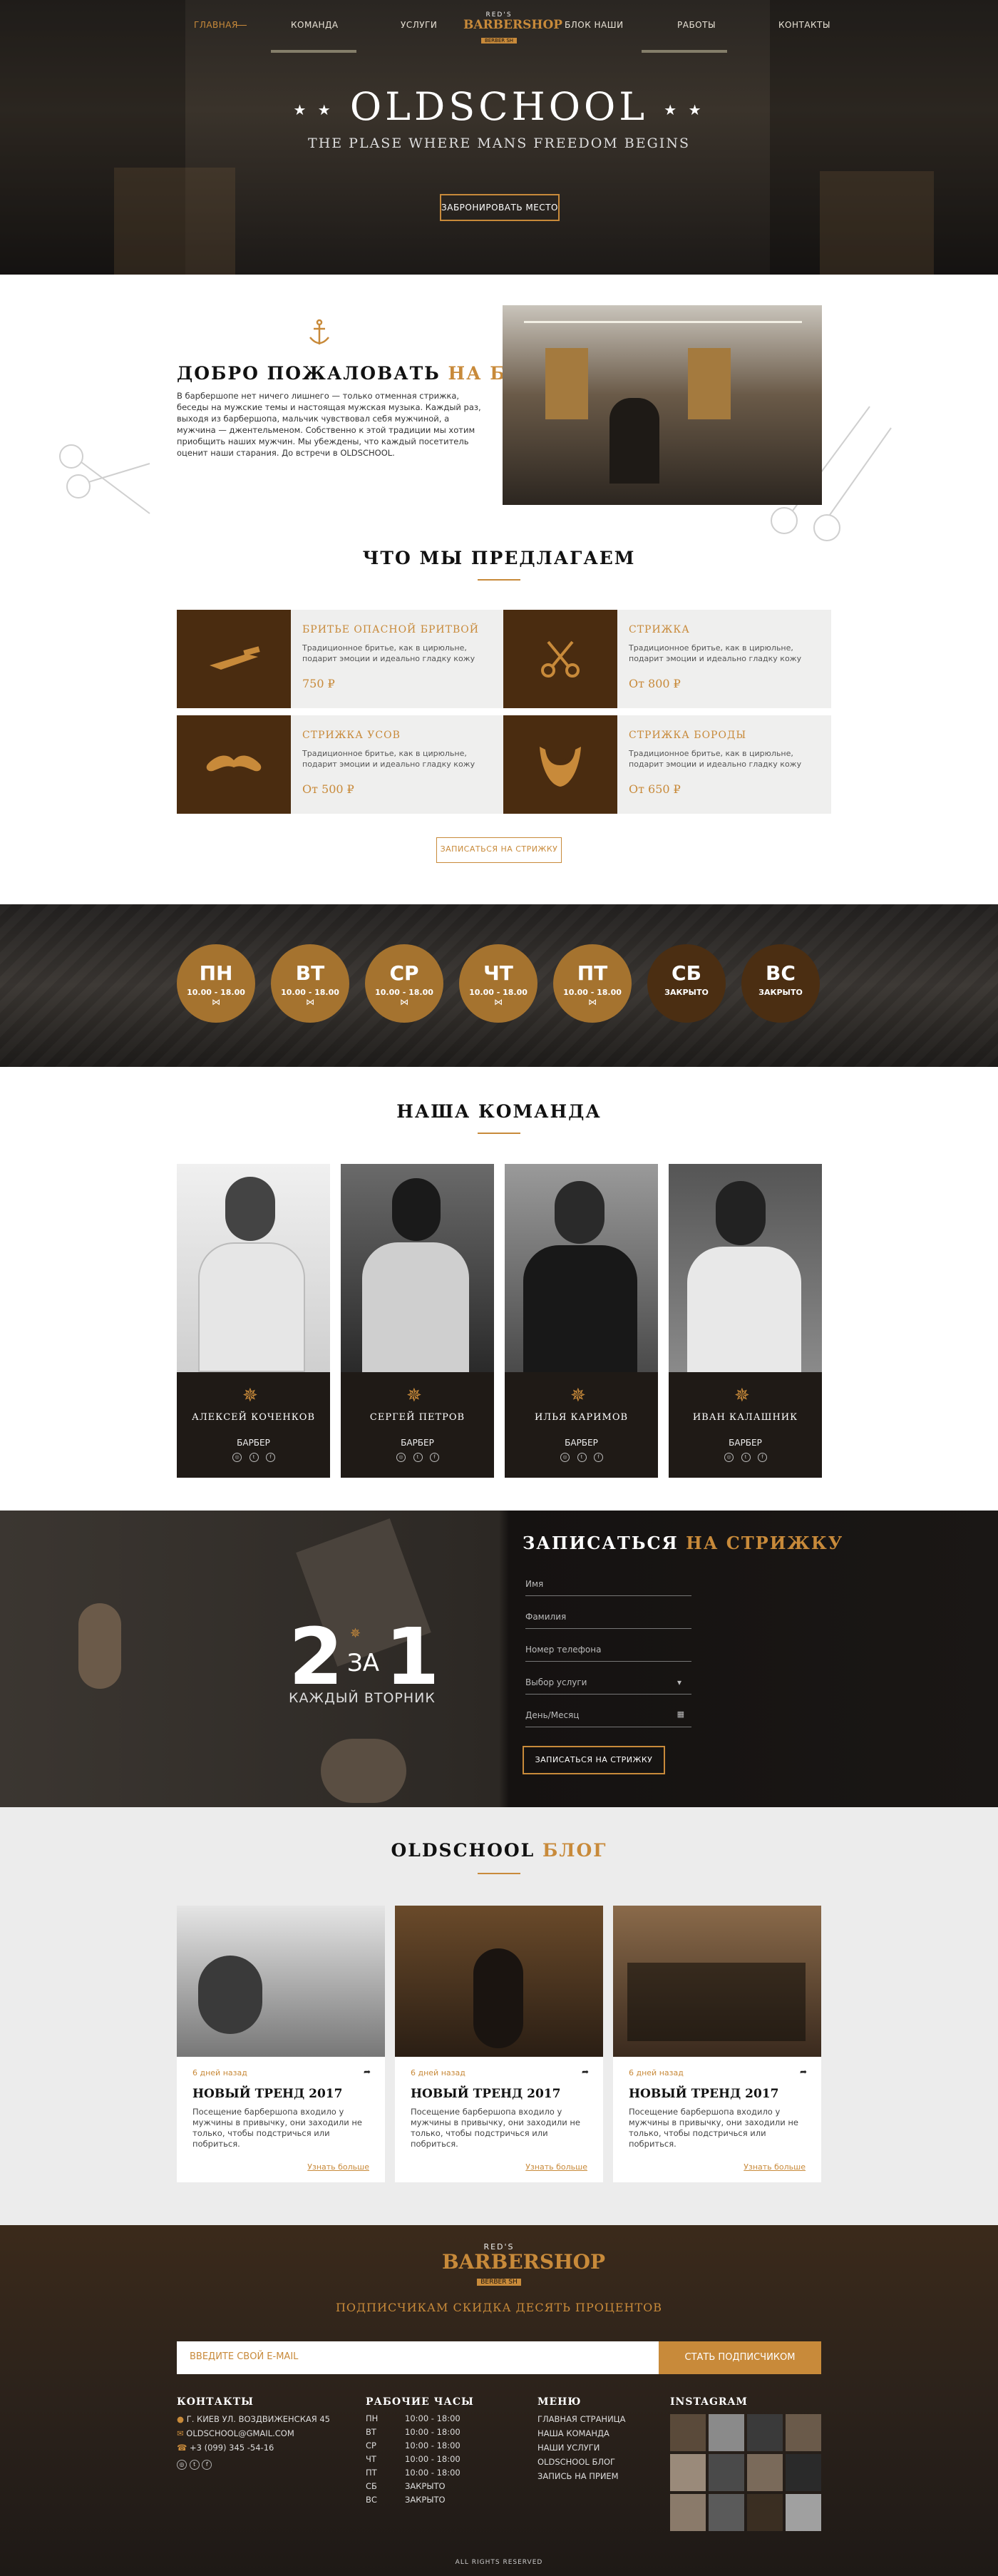 This screenshot has height=2576, width=998. I want to click on nav-item-services: УСЛУГИ, so click(419, 25).